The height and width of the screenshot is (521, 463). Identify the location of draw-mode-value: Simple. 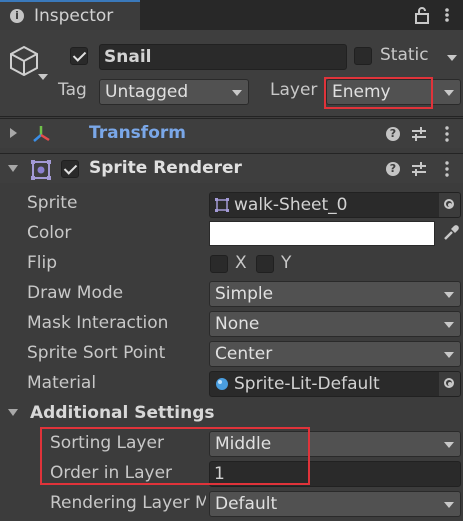
(244, 294).